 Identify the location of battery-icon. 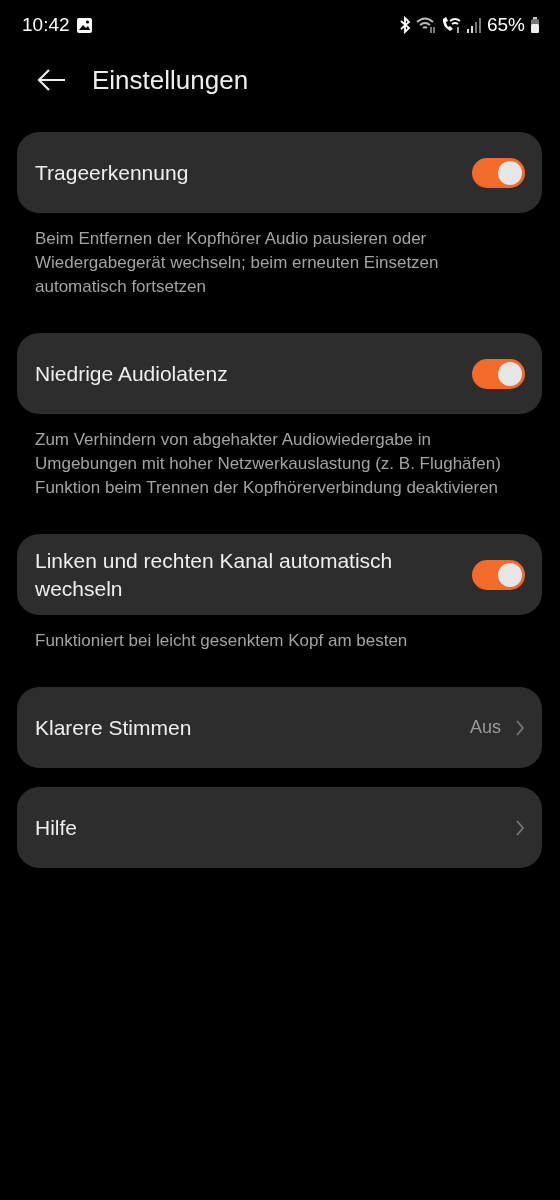
(535, 25).